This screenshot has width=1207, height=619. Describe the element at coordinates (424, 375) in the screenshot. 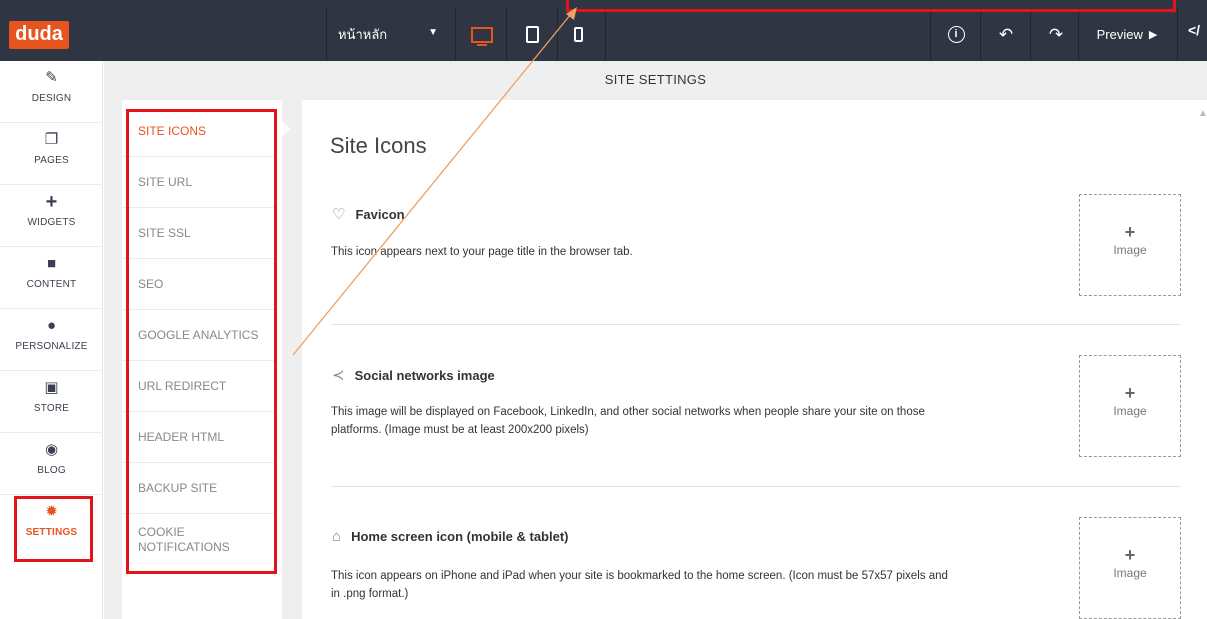

I see `social-image-title: Social networks image` at that location.